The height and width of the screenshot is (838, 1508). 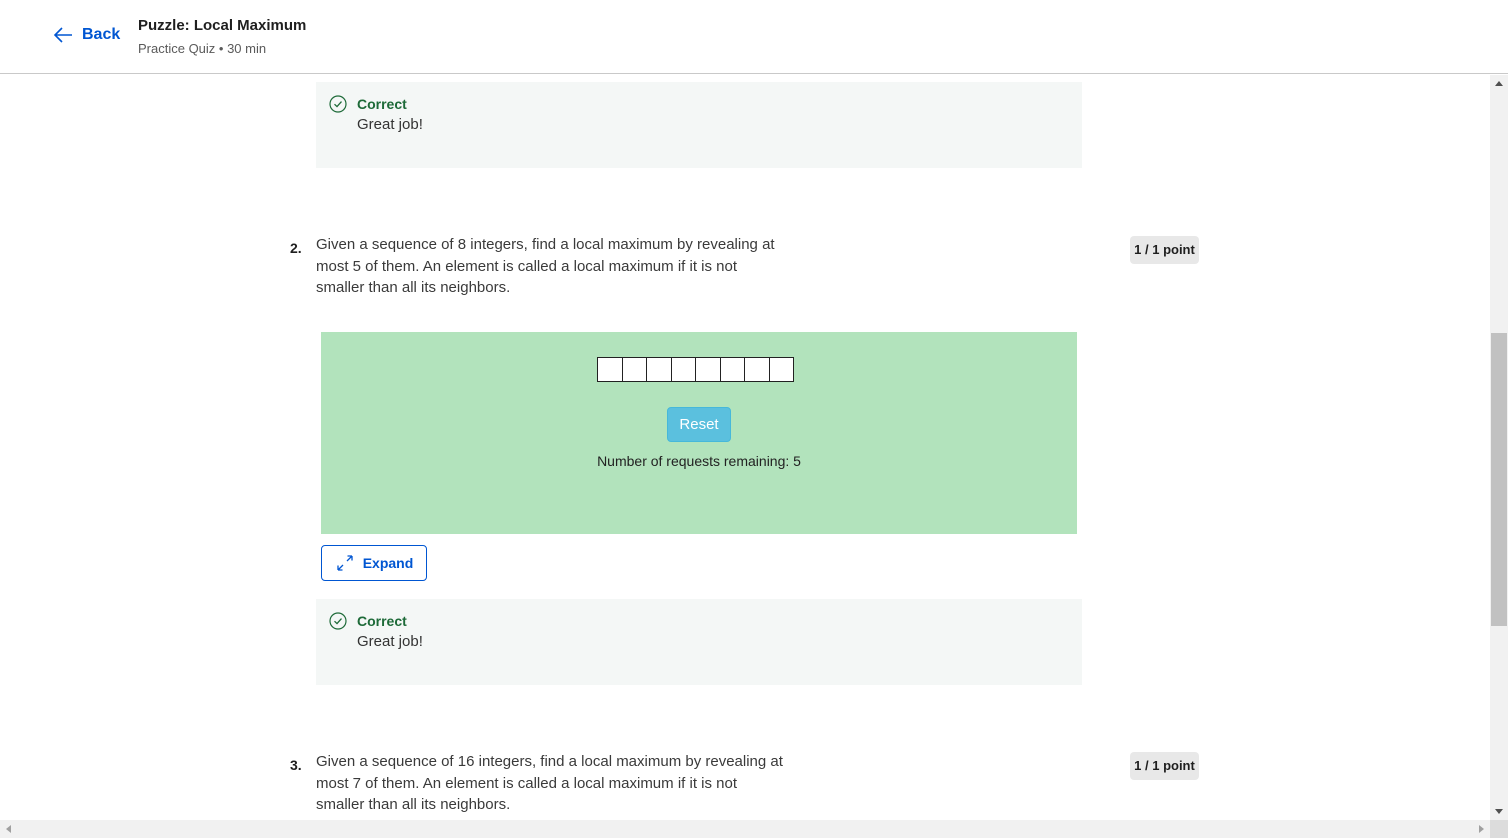 I want to click on scroll-up-icon, so click(x=1499, y=83).